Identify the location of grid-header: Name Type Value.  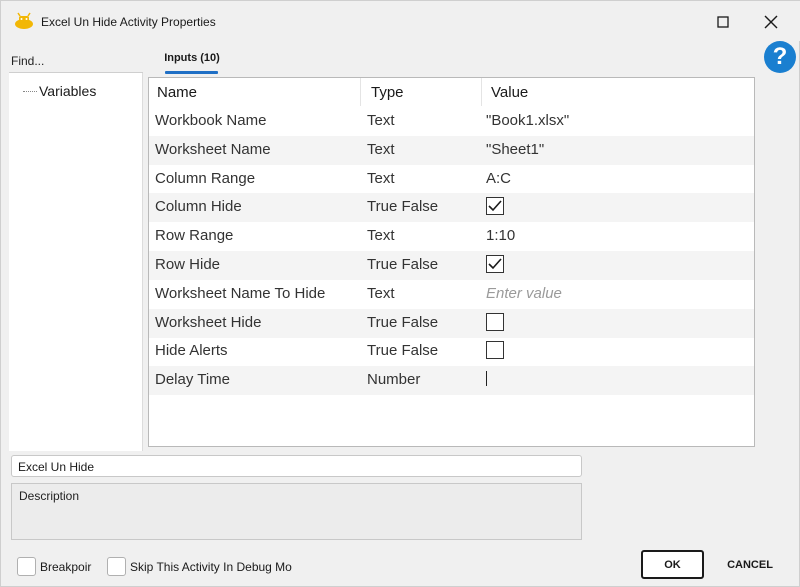
(451, 92).